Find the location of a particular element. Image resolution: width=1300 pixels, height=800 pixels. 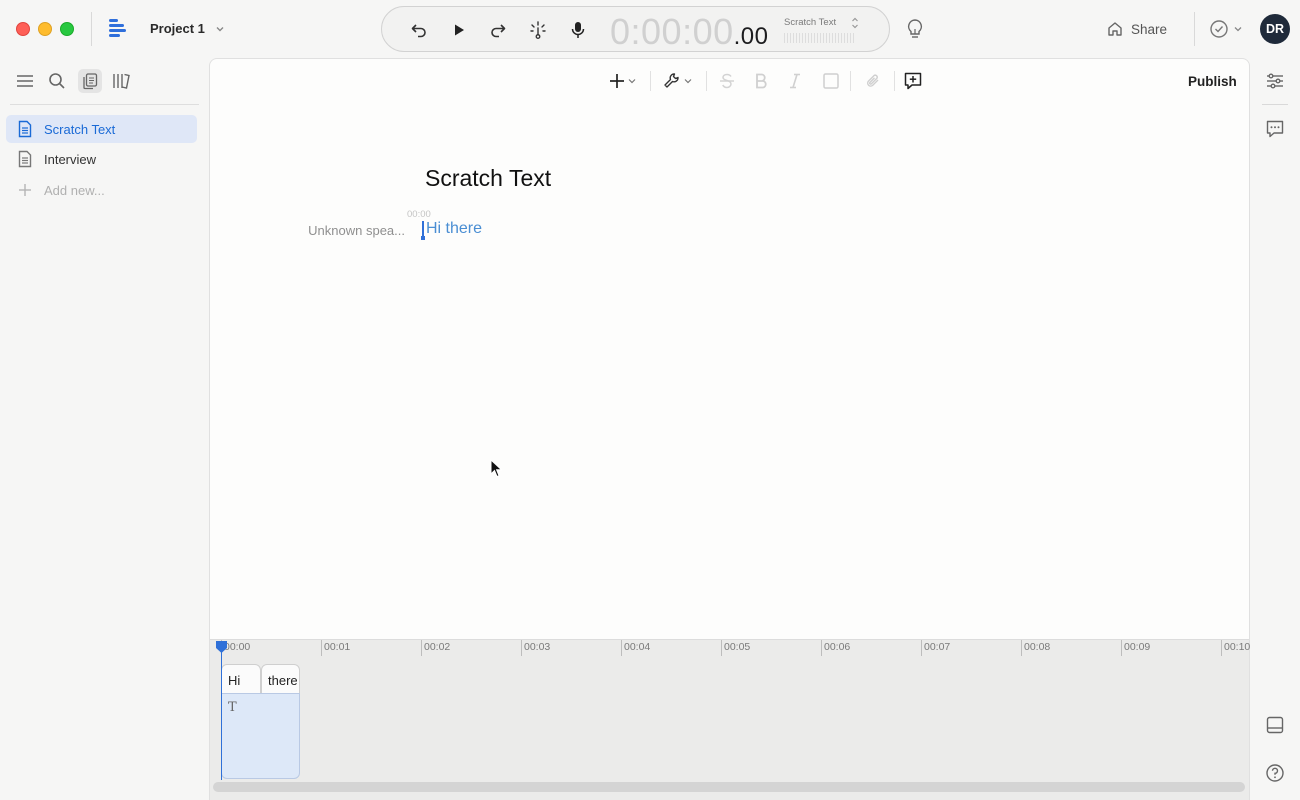

lightbulb-icon is located at coordinates (915, 29).